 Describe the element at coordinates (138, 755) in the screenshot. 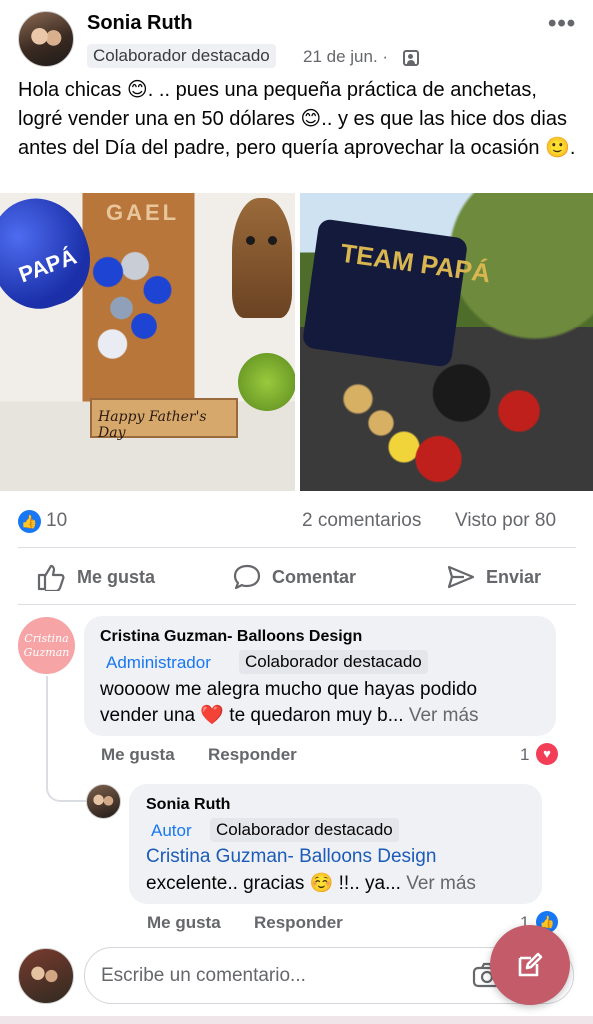

I see `comment-like-button: Me gusta` at that location.